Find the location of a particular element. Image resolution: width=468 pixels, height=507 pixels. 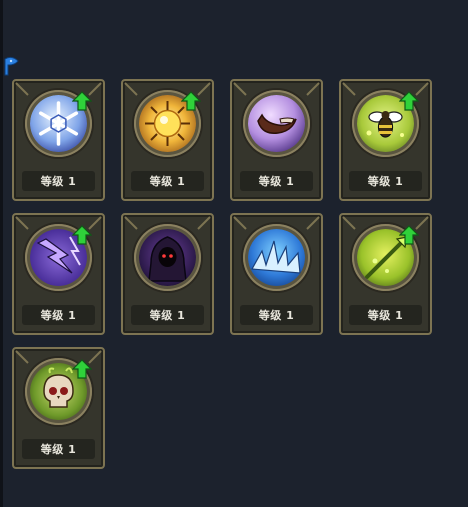

boomerang-blade-icon is located at coordinates (276, 123).